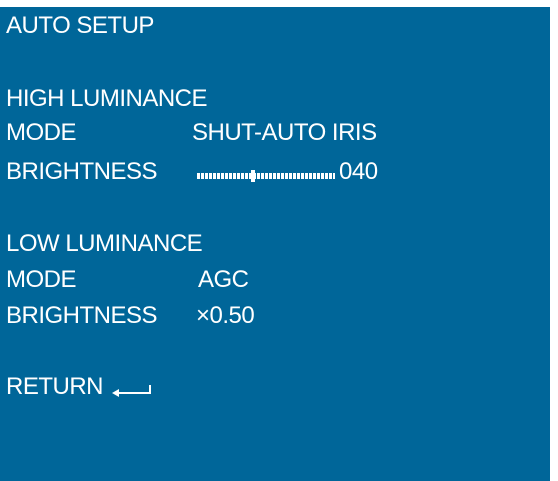  Describe the element at coordinates (223, 280) in the screenshot. I see `low-mode-value: AGC` at that location.